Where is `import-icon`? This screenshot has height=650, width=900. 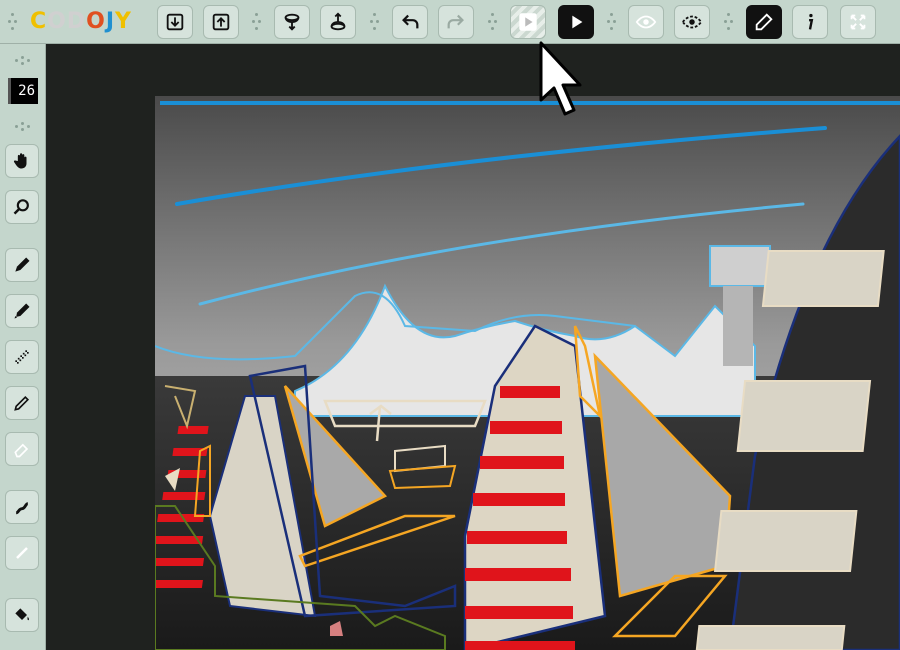 import-icon is located at coordinates (175, 22).